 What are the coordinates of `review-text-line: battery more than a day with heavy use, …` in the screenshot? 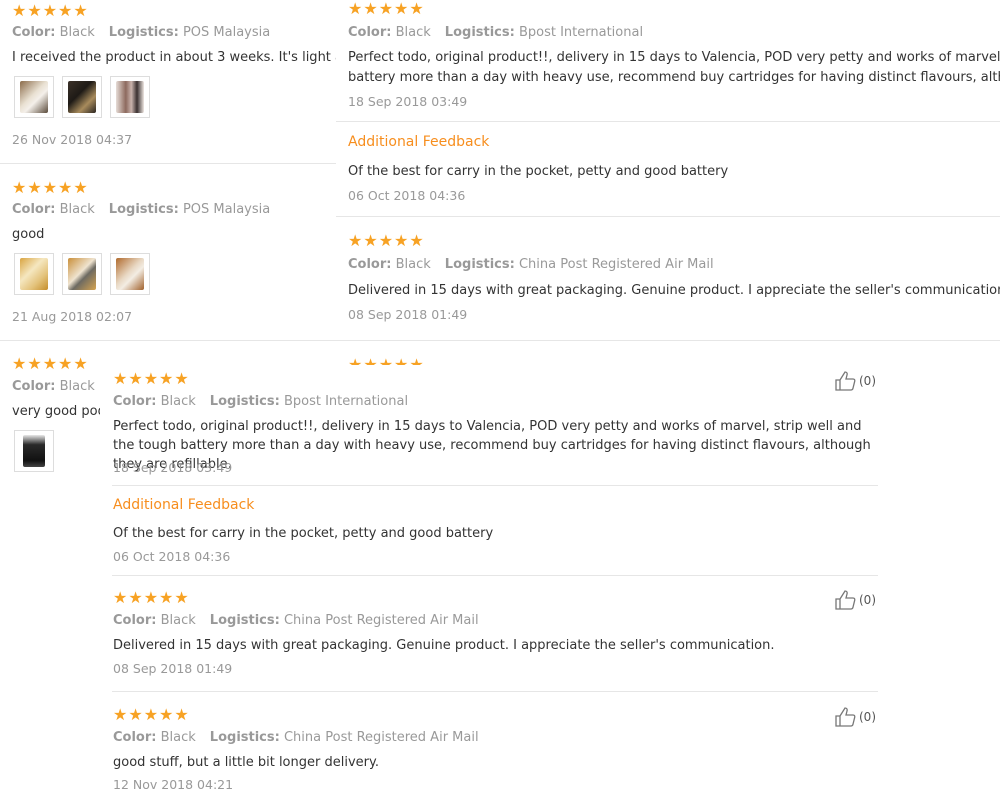 It's located at (674, 77).